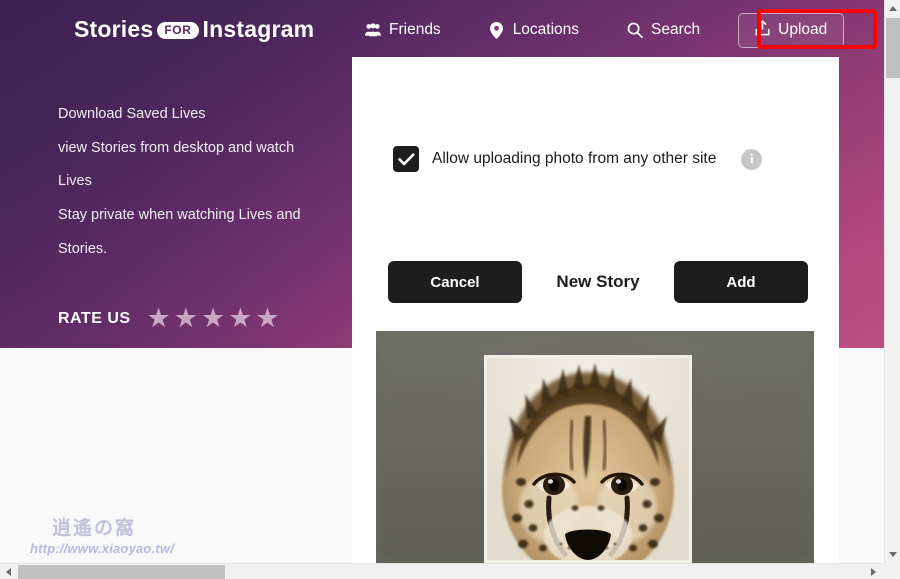  Describe the element at coordinates (267, 318) in the screenshot. I see `star-5: ★` at that location.